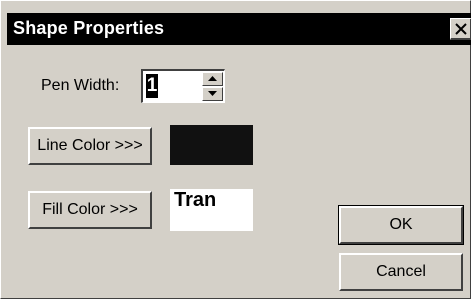  Describe the element at coordinates (401, 225) in the screenshot. I see `ok-button: OK` at that location.